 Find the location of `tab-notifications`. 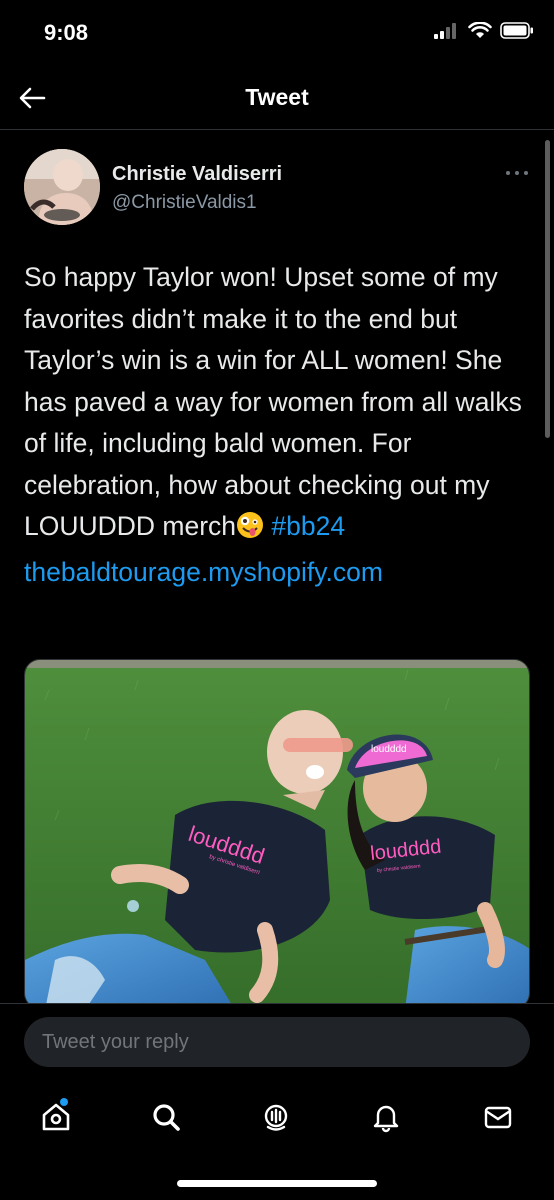

tab-notifications is located at coordinates (386, 1117).